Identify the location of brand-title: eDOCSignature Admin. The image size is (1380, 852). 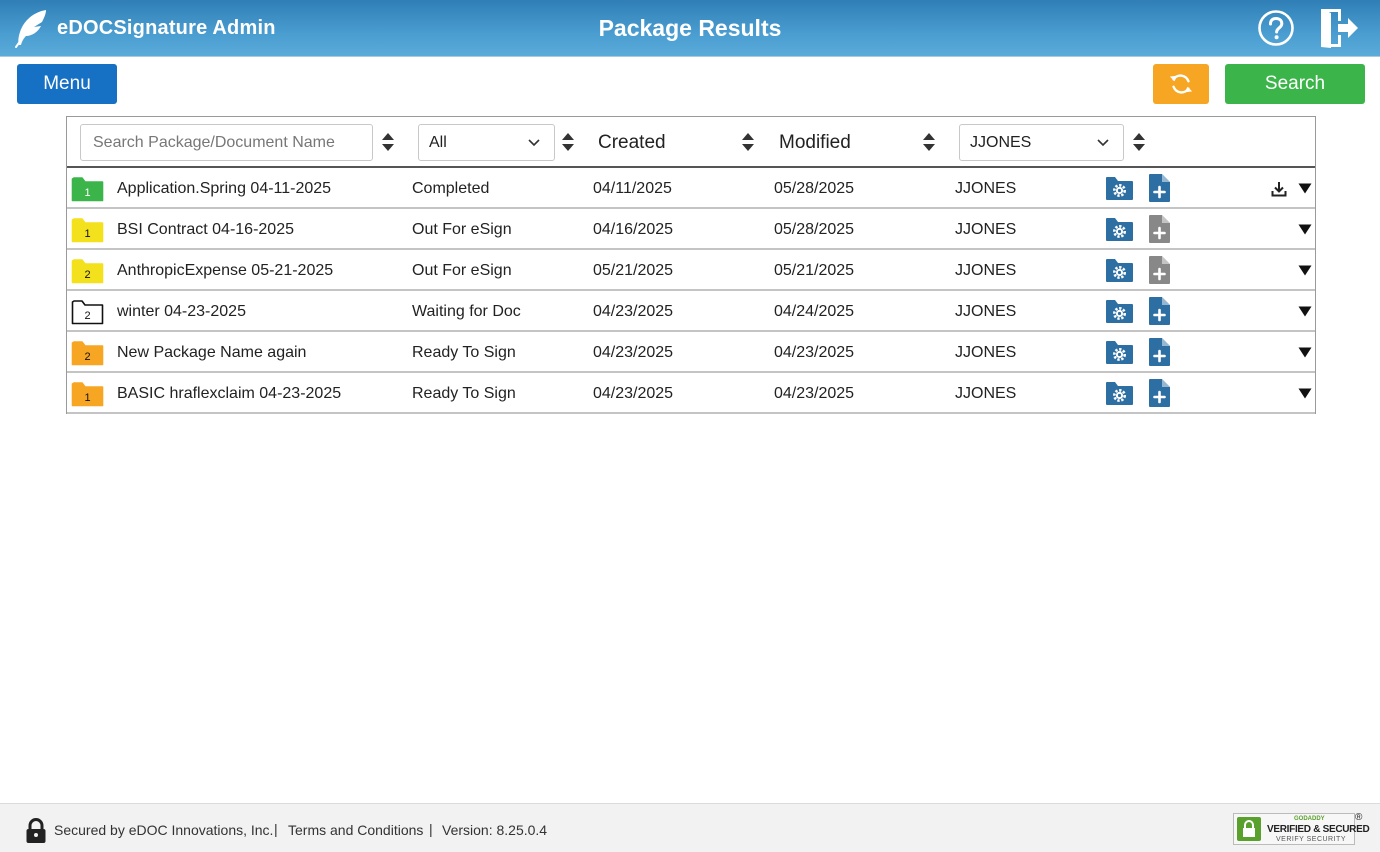
(166, 28).